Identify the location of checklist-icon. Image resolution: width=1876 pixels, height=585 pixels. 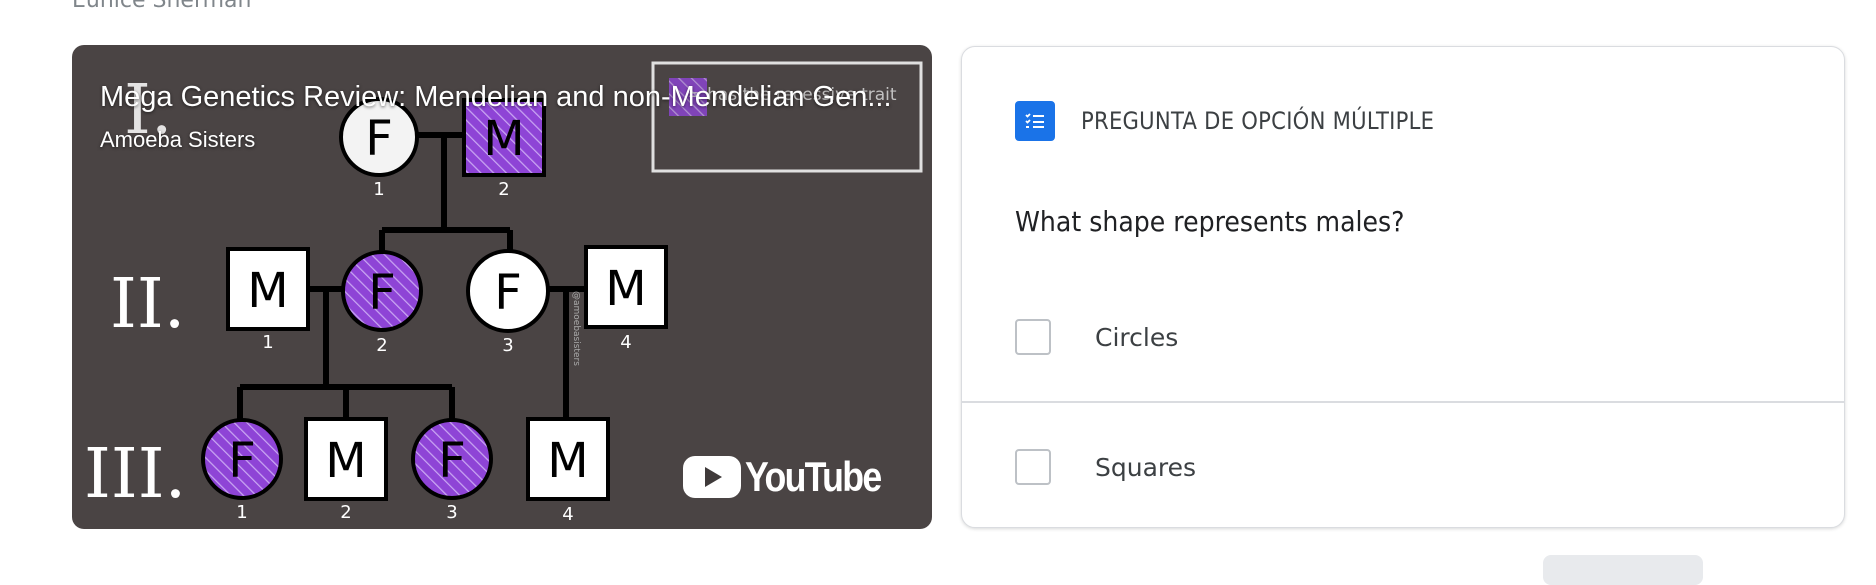
(1035, 121).